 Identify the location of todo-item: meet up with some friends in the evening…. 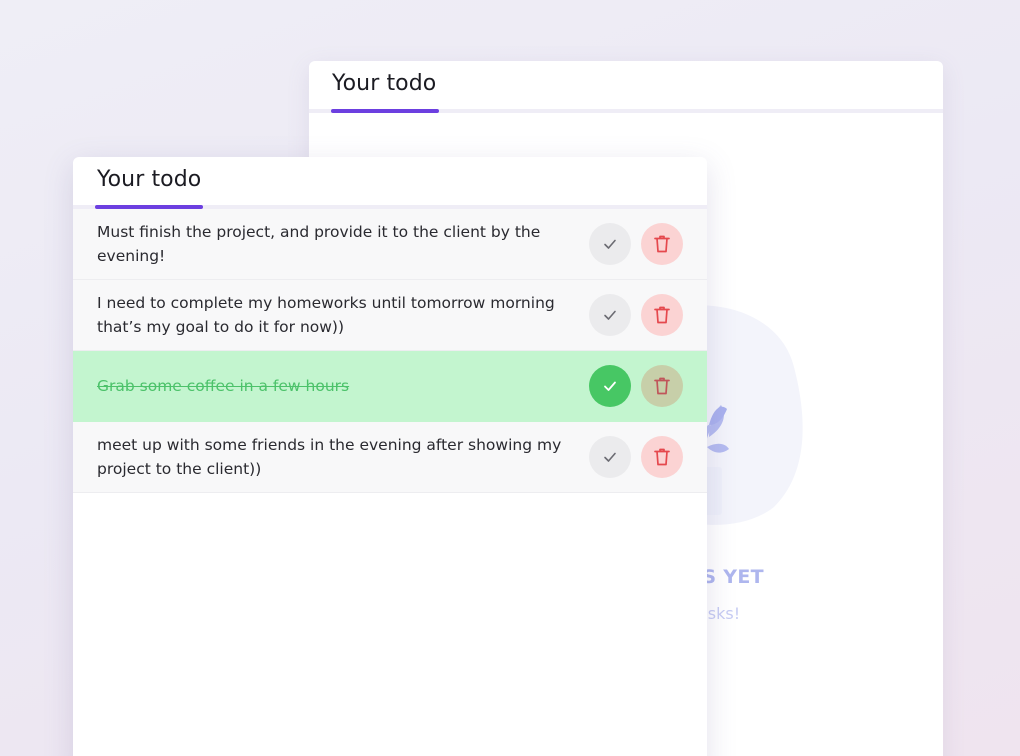
(390, 457).